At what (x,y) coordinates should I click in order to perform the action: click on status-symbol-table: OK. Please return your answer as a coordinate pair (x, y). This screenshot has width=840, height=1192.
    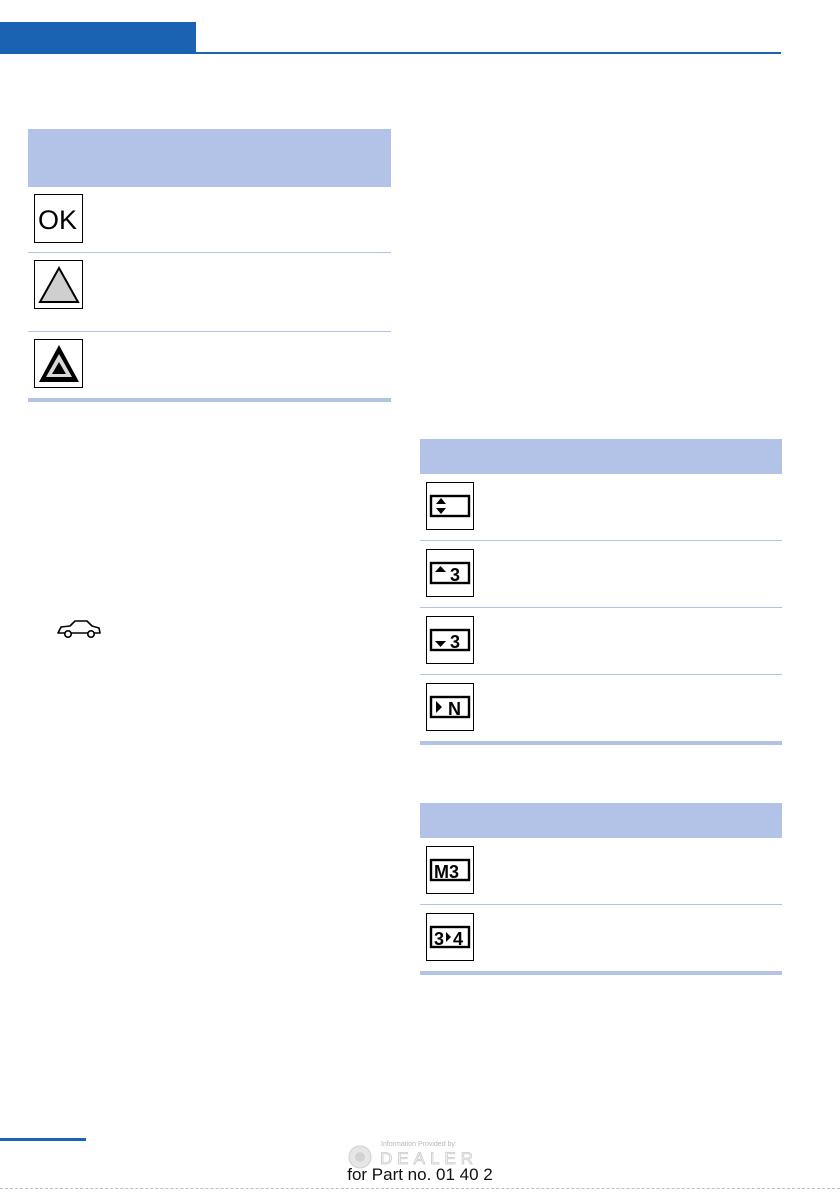
    Looking at the image, I should click on (209, 265).